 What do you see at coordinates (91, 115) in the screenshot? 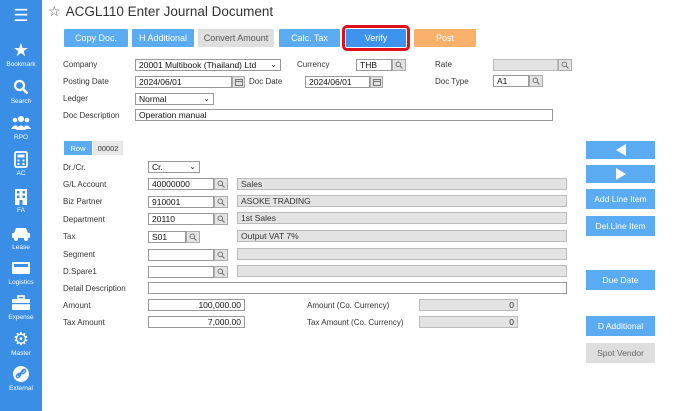
I see `doc-description-label: Doc Description` at bounding box center [91, 115].